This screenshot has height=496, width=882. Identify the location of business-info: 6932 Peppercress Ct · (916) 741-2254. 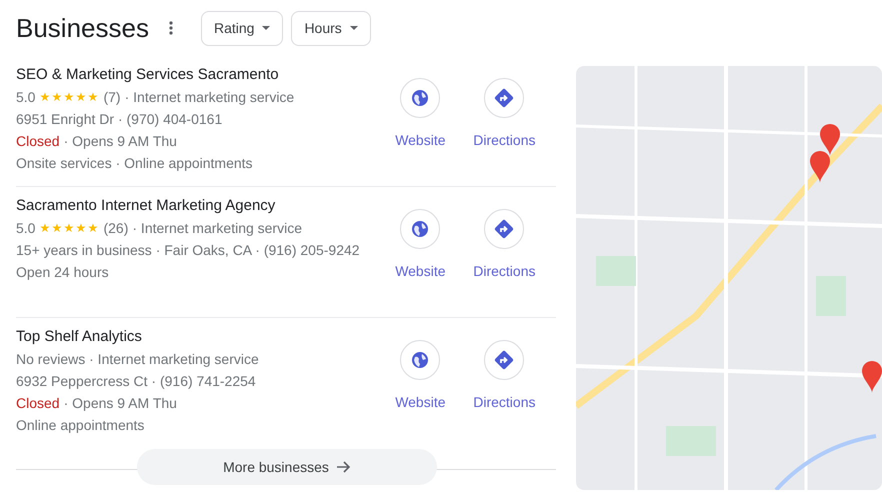
(136, 381).